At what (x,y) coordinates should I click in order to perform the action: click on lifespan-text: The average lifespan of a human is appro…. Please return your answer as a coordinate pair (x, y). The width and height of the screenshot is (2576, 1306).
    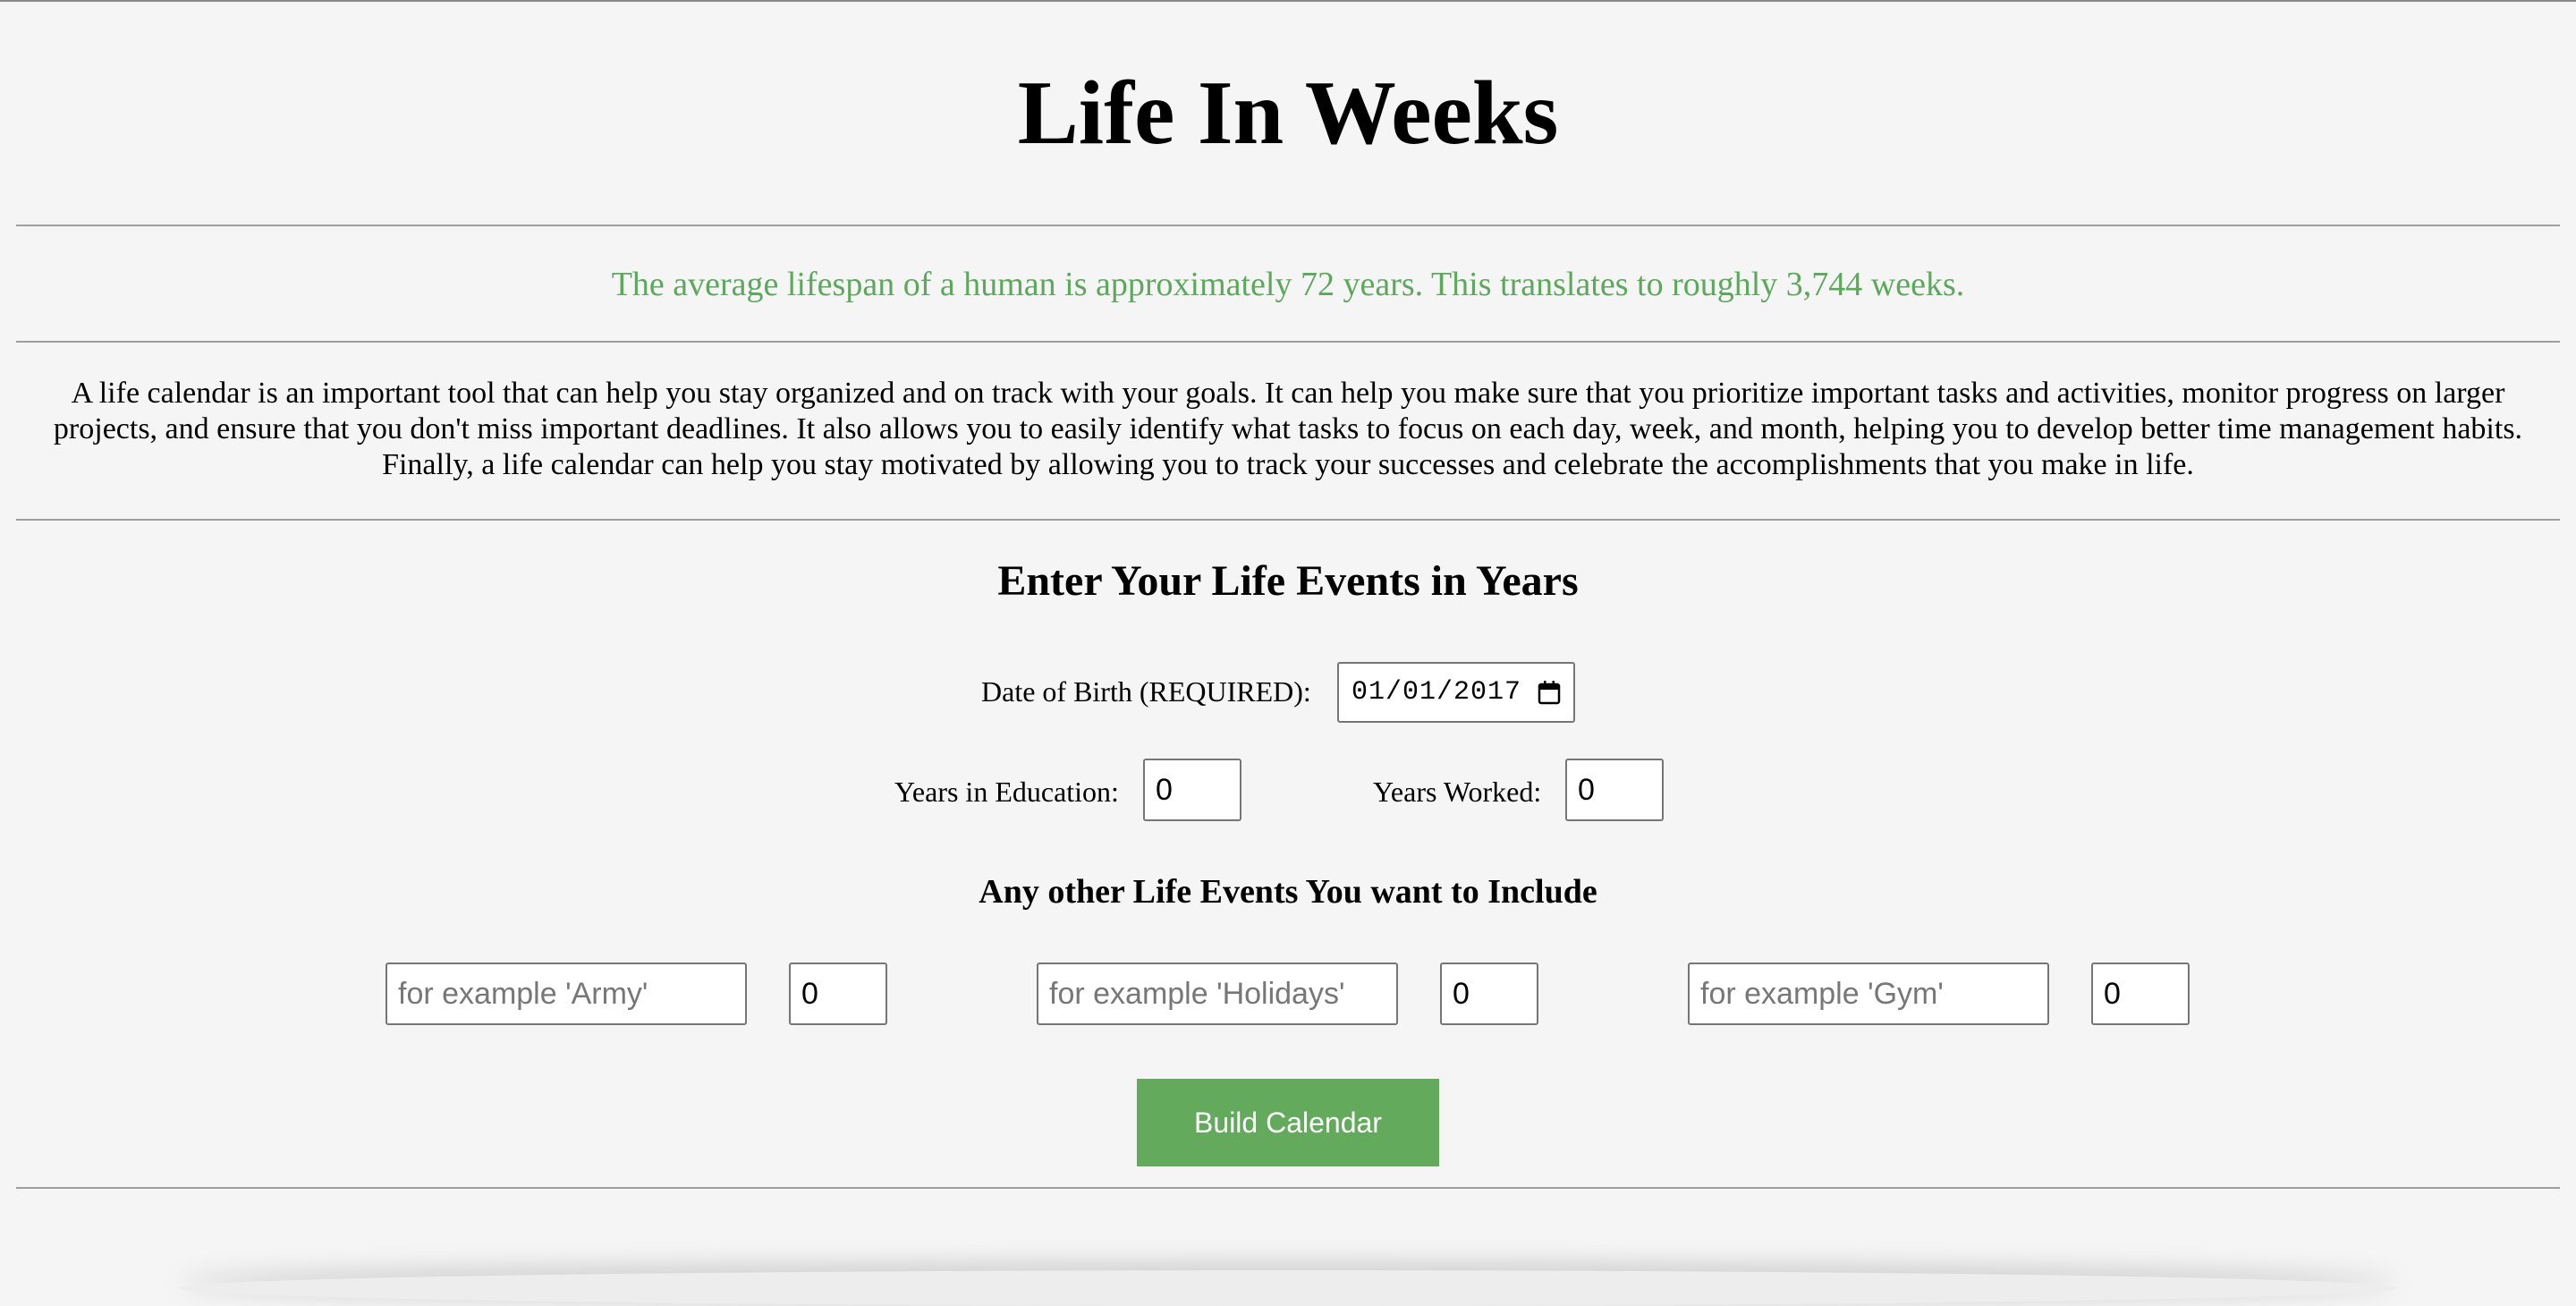
    Looking at the image, I should click on (1288, 284).